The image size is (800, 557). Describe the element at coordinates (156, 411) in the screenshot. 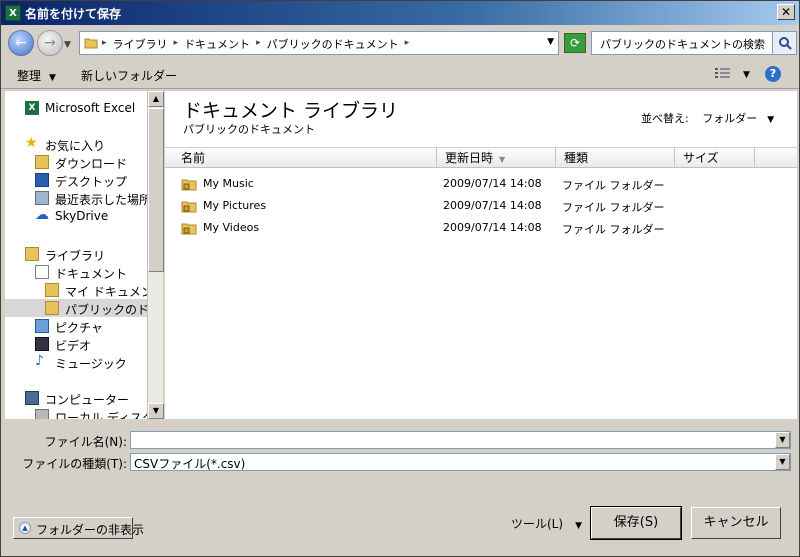

I see `scroll-down-icon: ▼` at that location.